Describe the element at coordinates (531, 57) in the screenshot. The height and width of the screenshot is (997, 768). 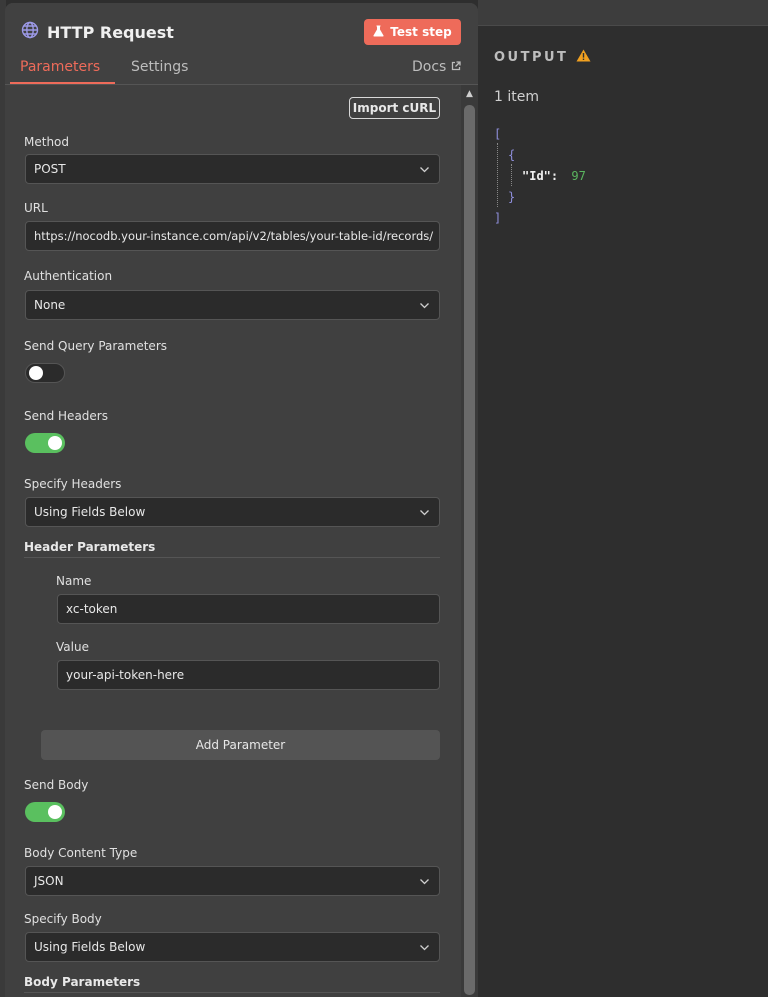
I see `output-title: OUTPUT` at that location.